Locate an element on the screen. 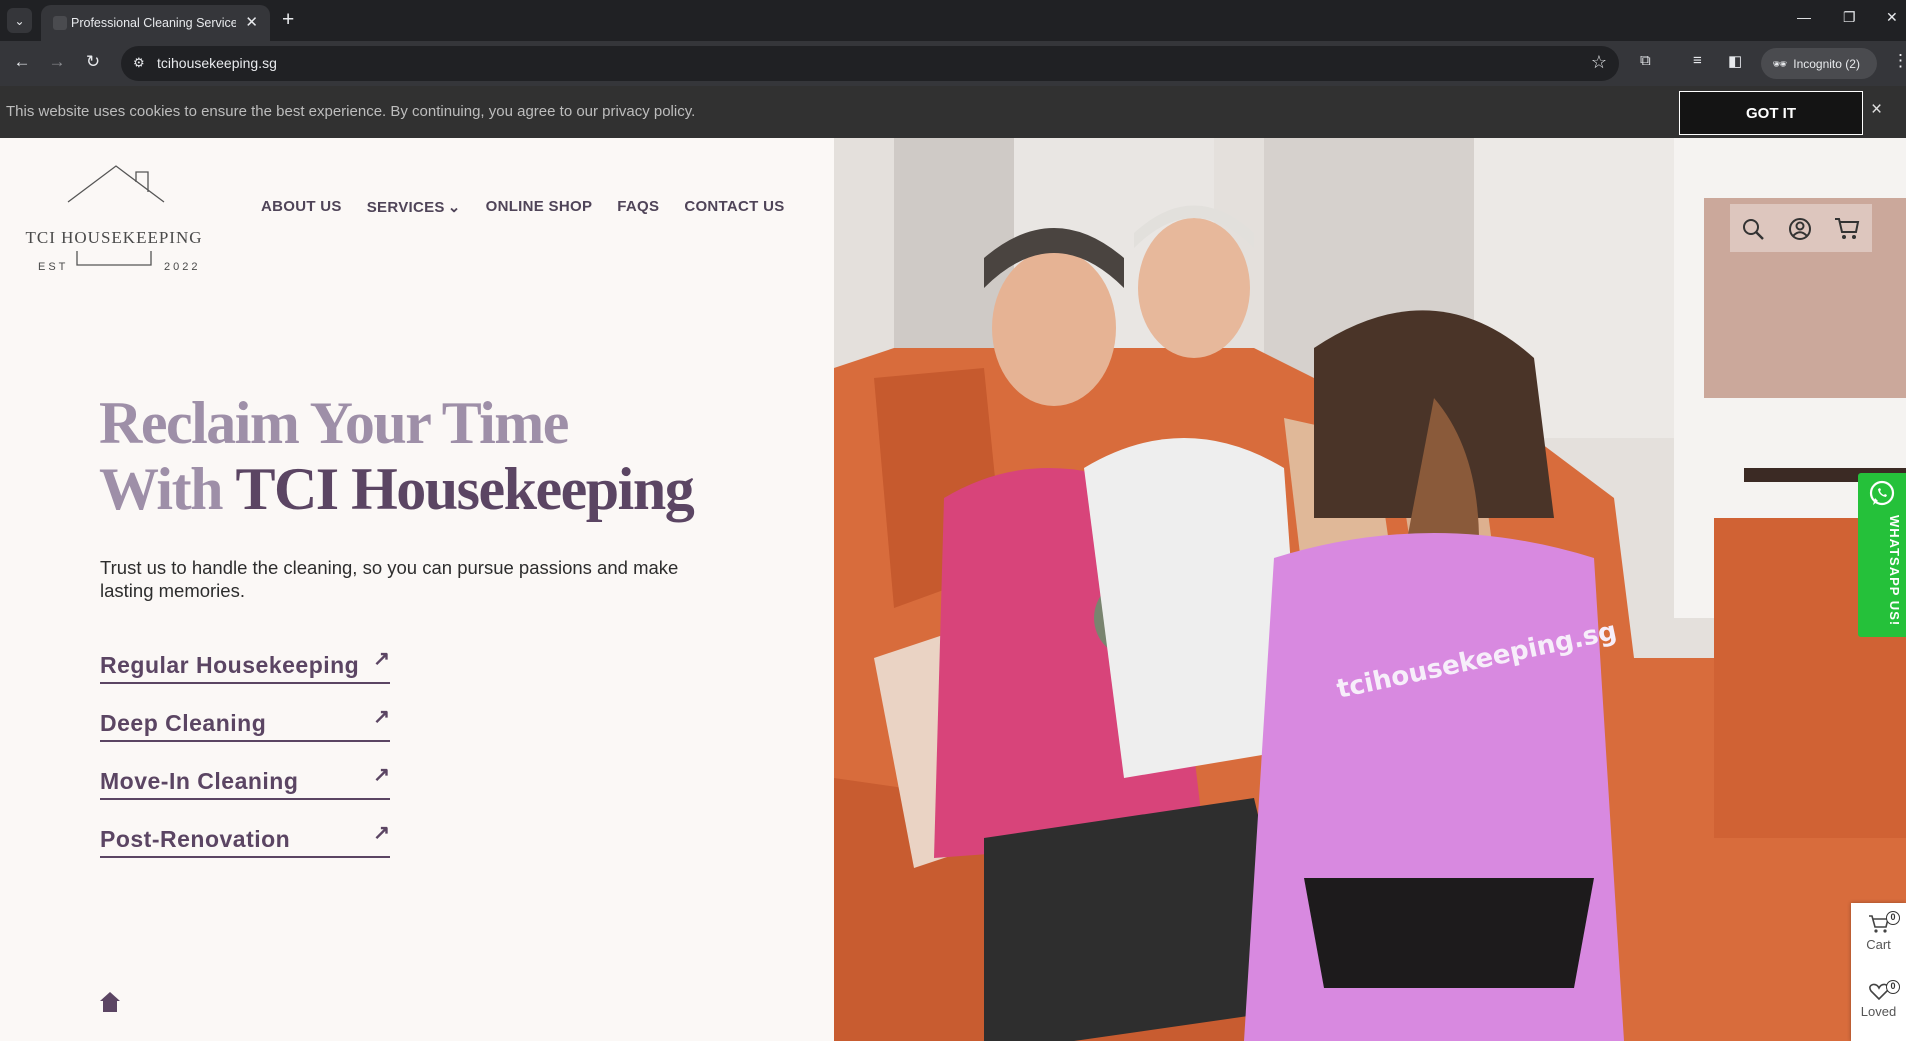 The height and width of the screenshot is (1041, 1906). tab-close-icon: ✕ is located at coordinates (251, 22).